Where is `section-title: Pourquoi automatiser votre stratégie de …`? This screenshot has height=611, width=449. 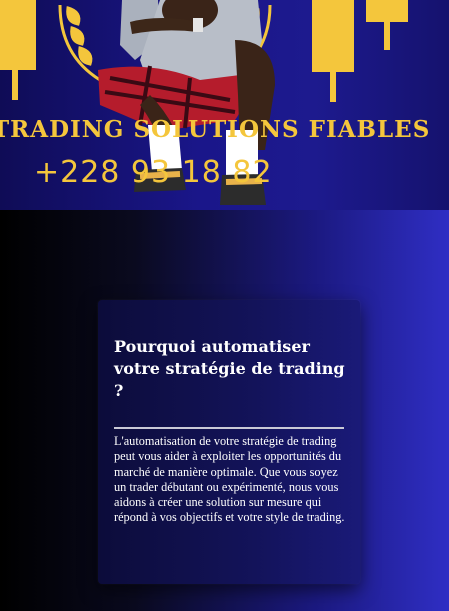 section-title: Pourquoi automatiser votre stratégie de … is located at coordinates (229, 368).